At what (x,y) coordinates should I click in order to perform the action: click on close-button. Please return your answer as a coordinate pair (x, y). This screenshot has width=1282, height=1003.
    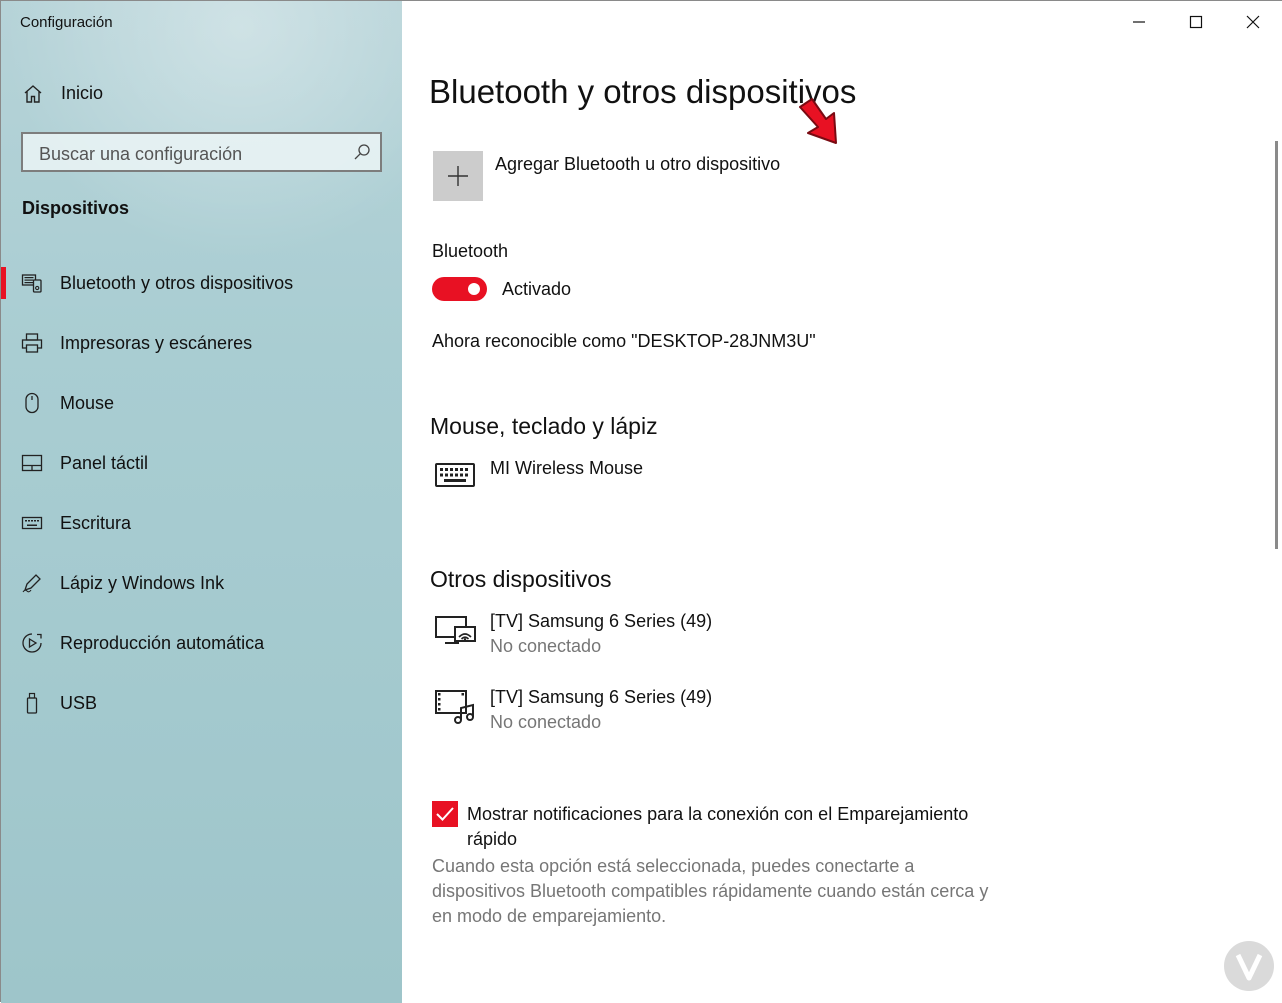
    Looking at the image, I should click on (1253, 22).